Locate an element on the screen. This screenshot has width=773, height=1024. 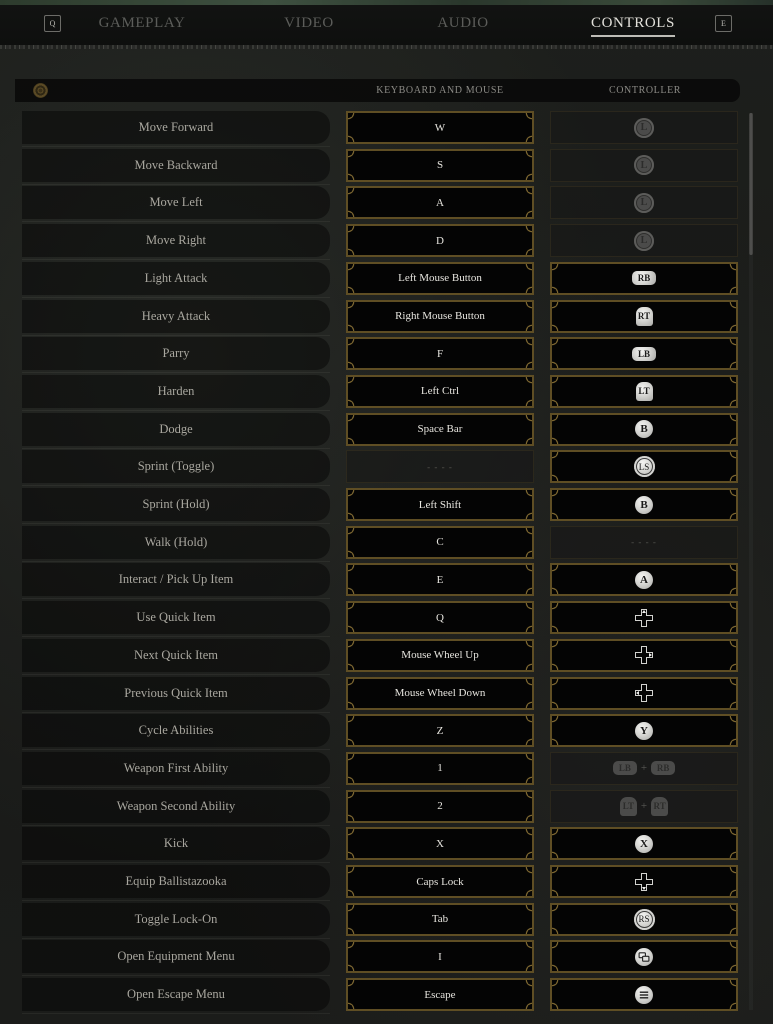
controller-binding-cell: - - - - is located at coordinates (644, 542).